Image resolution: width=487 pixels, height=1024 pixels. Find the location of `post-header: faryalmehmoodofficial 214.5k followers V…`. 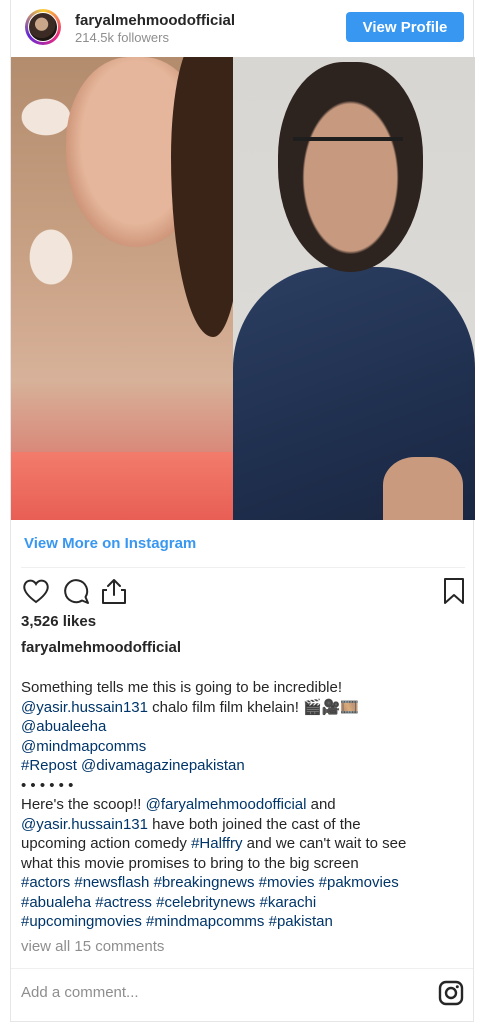

post-header: faryalmehmoodofficial 214.5k followers V… is located at coordinates (243, 28).